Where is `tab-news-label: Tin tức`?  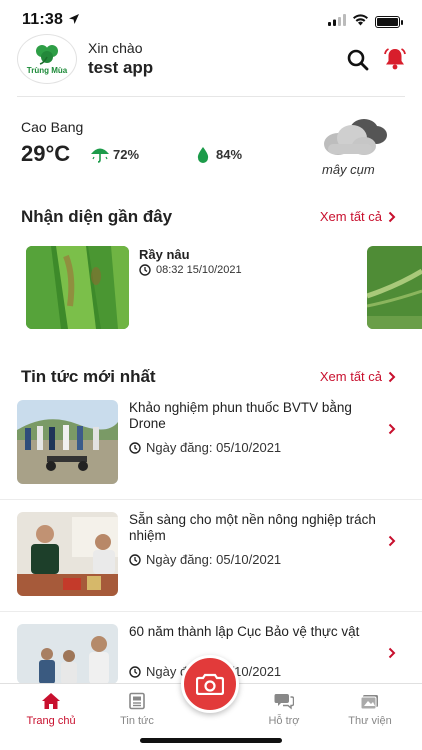 tab-news-label: Tin tức is located at coordinates (137, 721).